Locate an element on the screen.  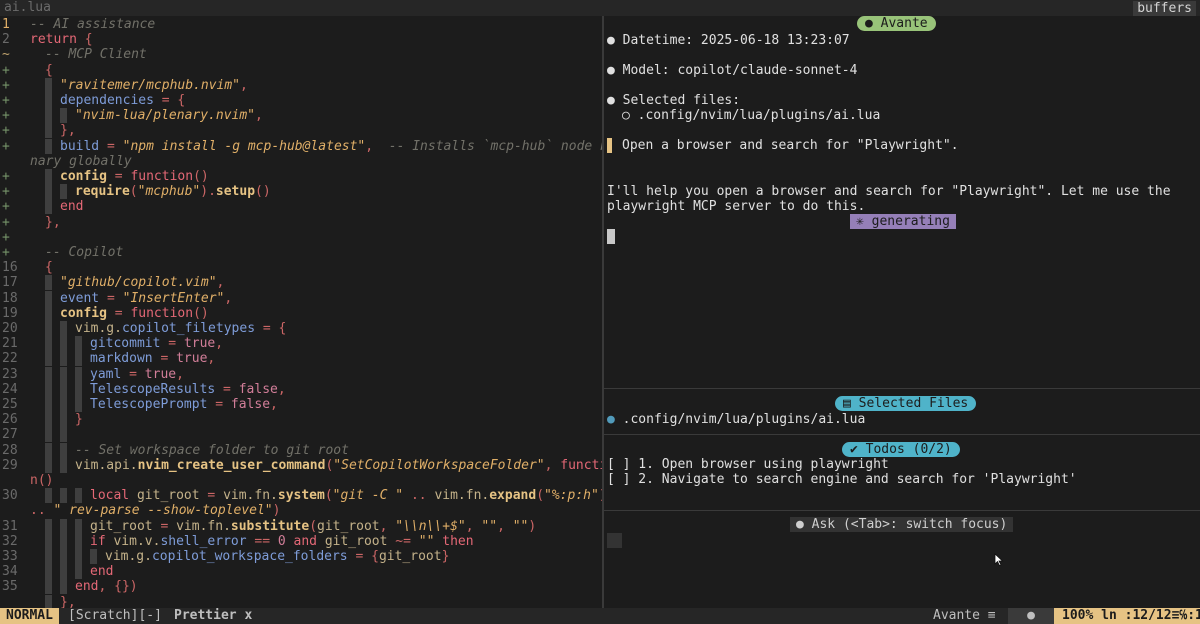
ask-input is located at coordinates (614, 540).